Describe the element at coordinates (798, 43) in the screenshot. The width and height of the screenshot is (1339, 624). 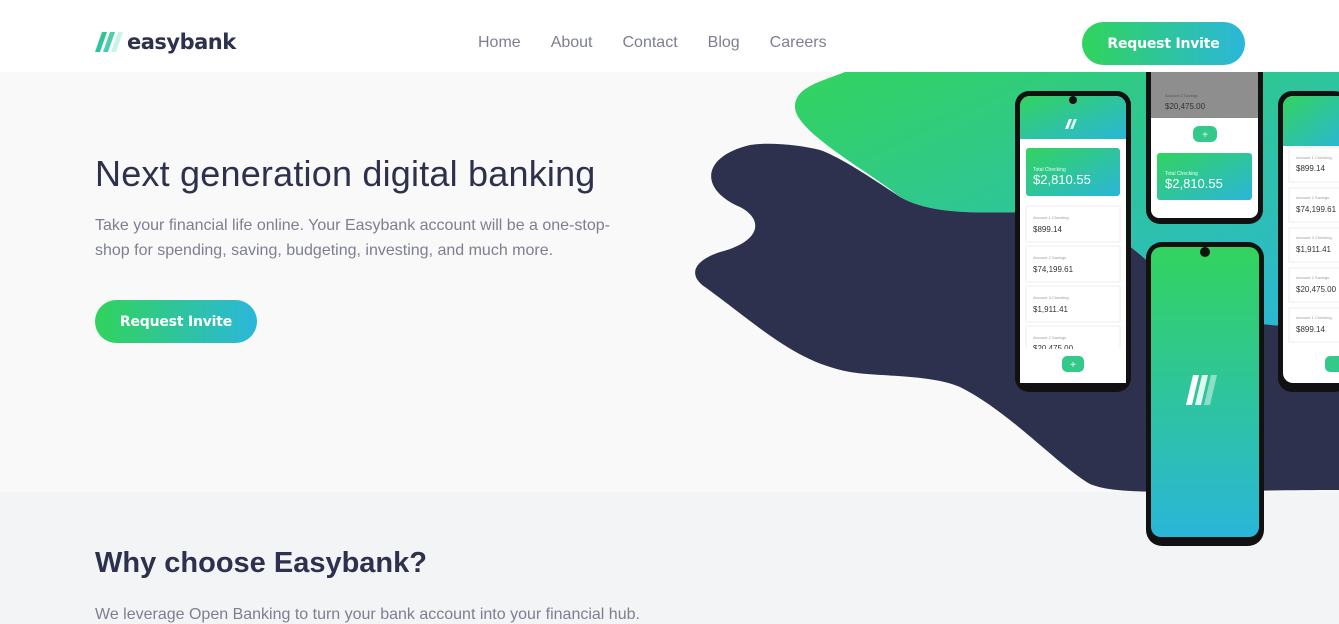
I see `nav-careers: Careers` at that location.